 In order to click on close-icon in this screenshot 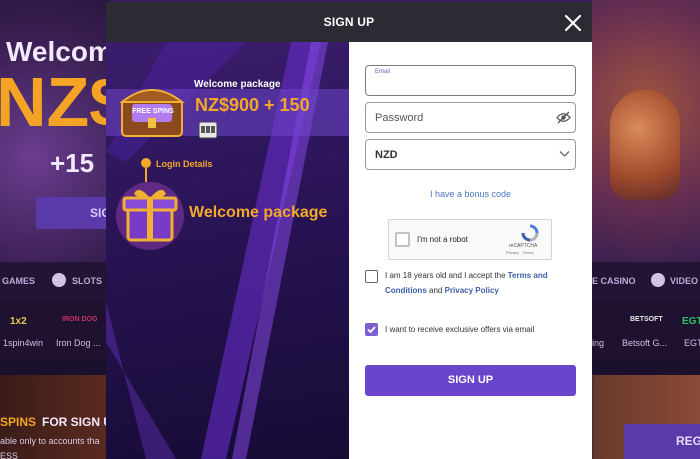, I will do `click(573, 23)`.